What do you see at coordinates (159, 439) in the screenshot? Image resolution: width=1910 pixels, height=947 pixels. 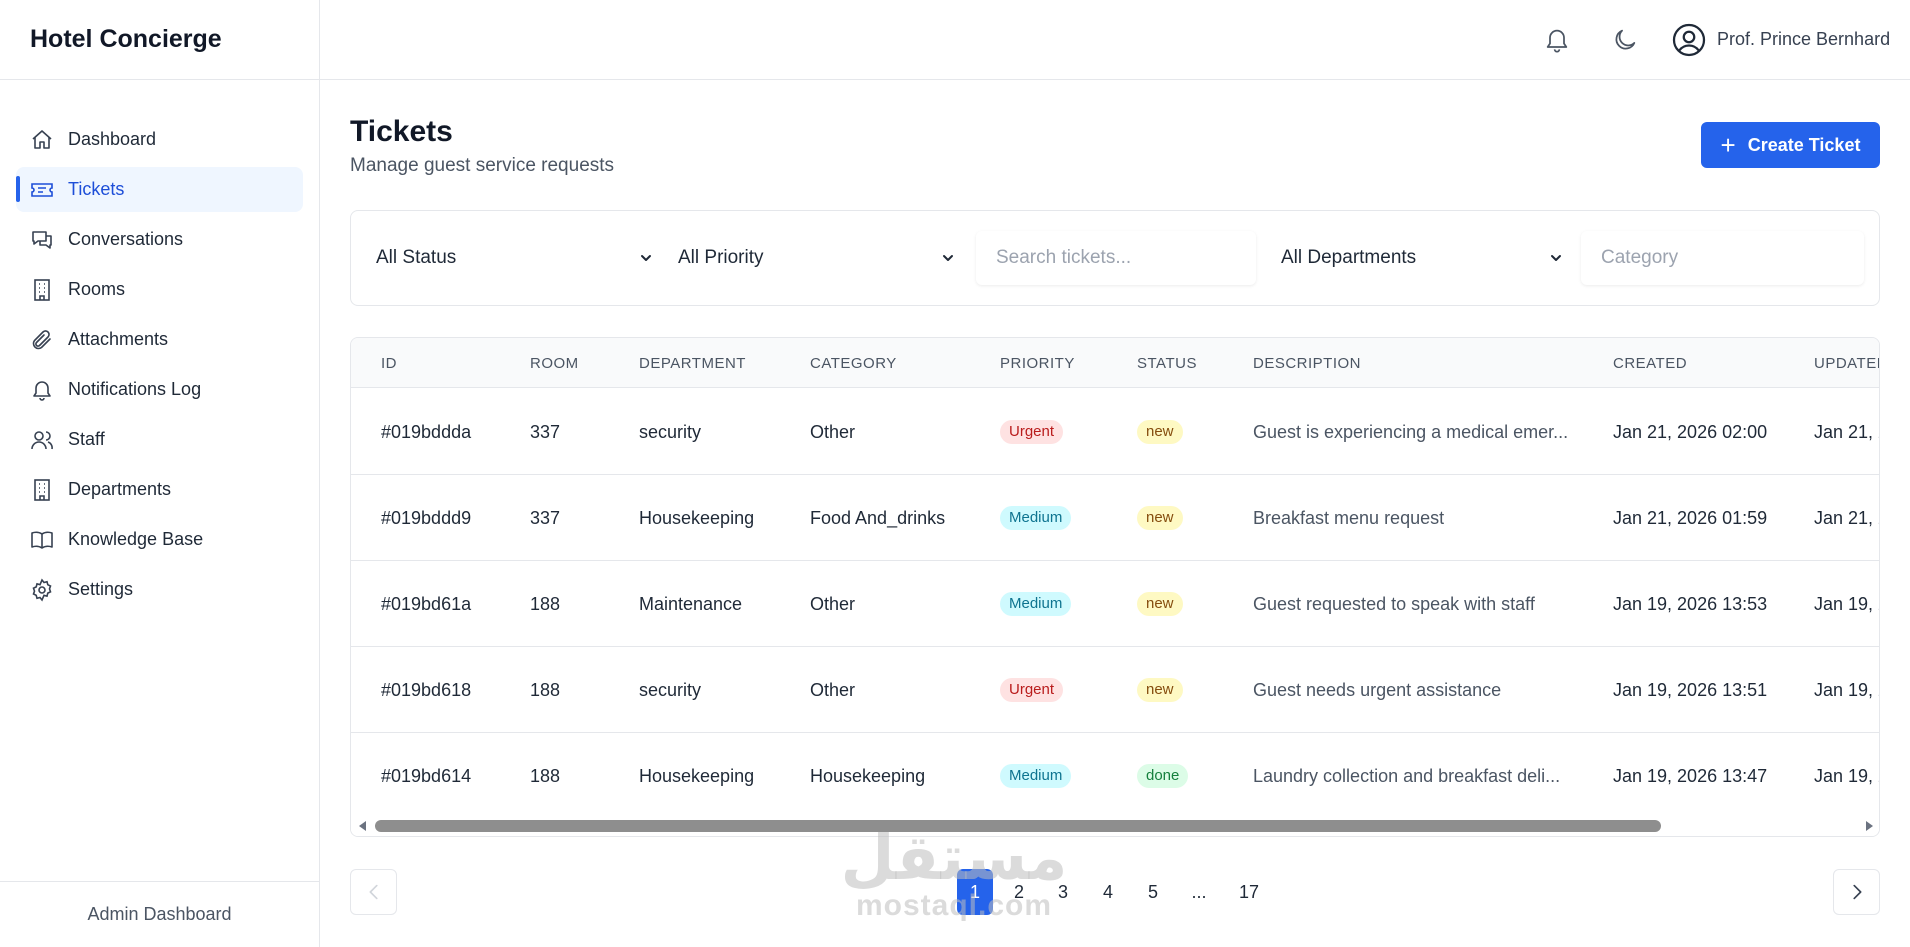 I see `sidebar-item-staff: Staff` at bounding box center [159, 439].